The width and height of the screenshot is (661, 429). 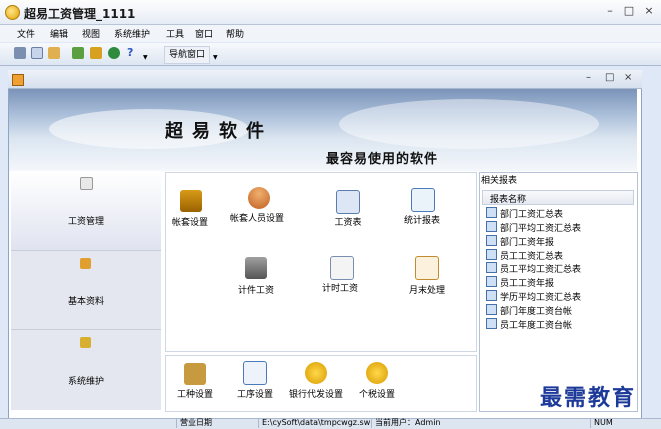 What do you see at coordinates (527, 284) in the screenshot?
I see `report-item-label: 员工工资年报` at bounding box center [527, 284].